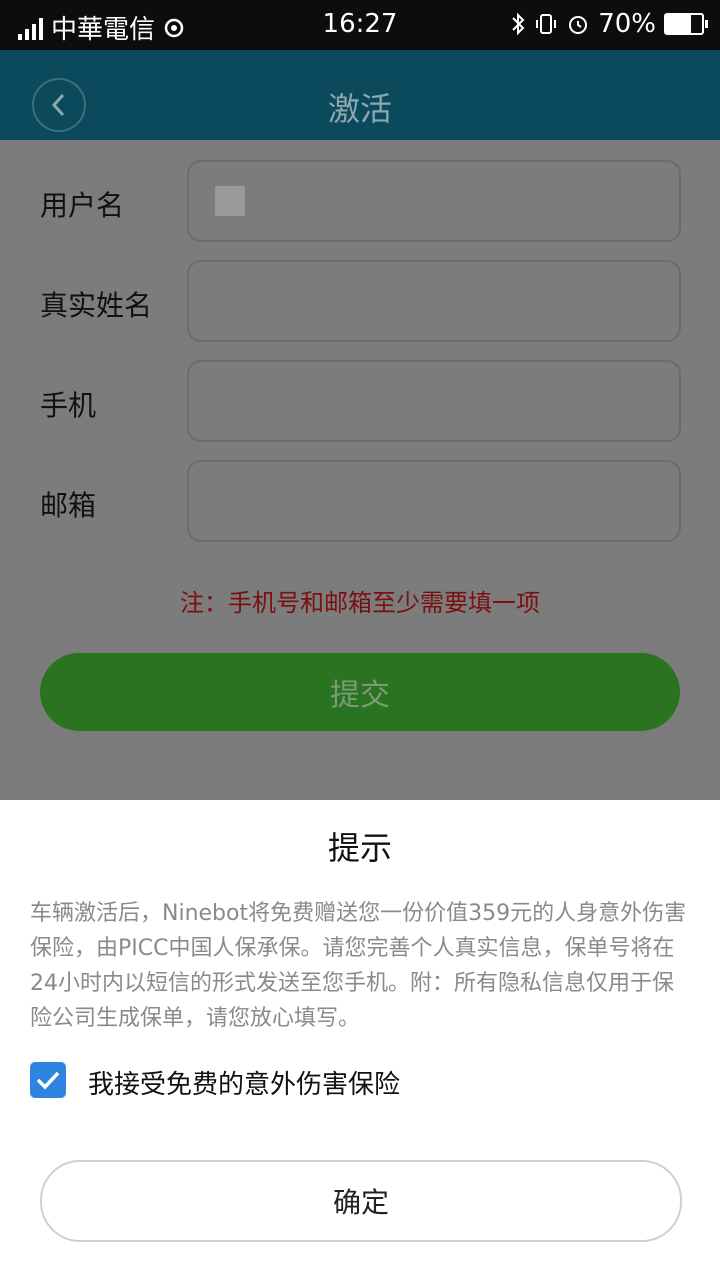 This screenshot has height=1280, width=720. I want to click on username-row: 用户名, so click(360, 201).